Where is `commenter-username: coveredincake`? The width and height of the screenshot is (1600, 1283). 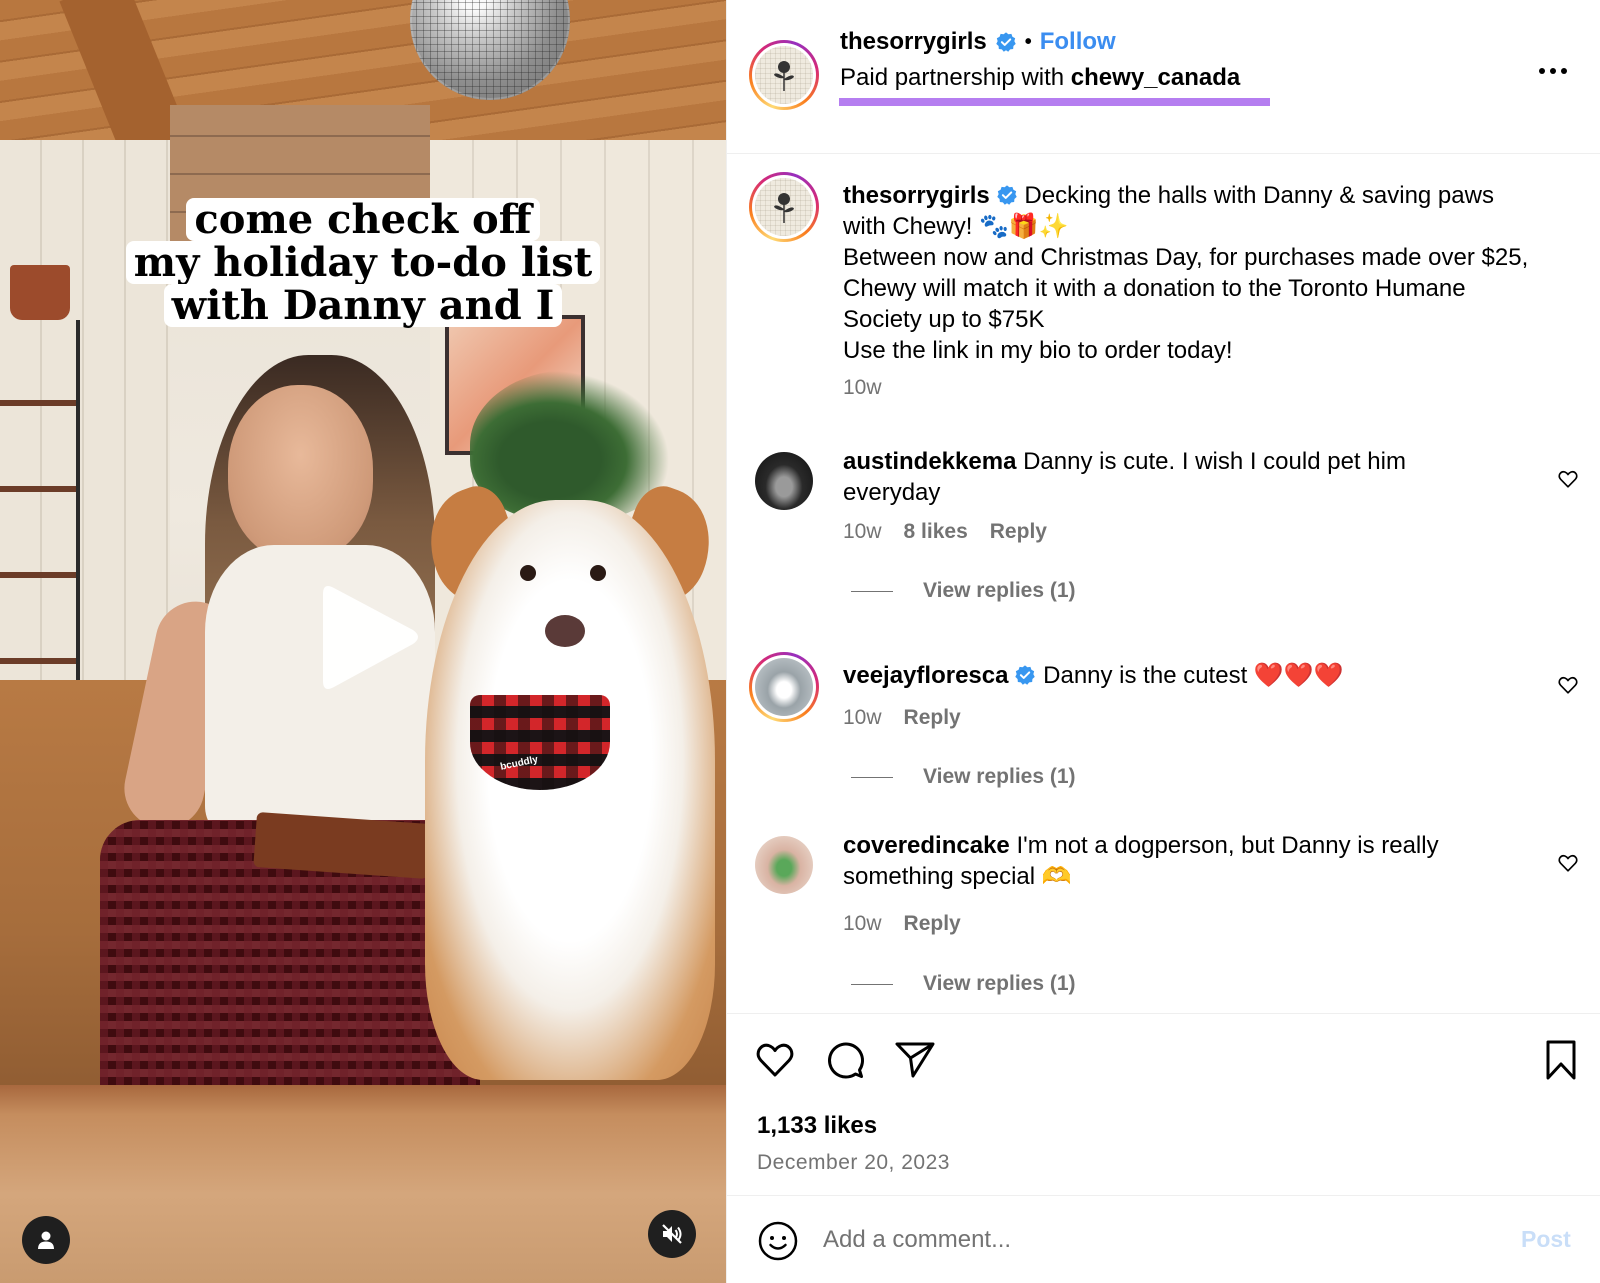 commenter-username: coveredincake is located at coordinates (926, 845).